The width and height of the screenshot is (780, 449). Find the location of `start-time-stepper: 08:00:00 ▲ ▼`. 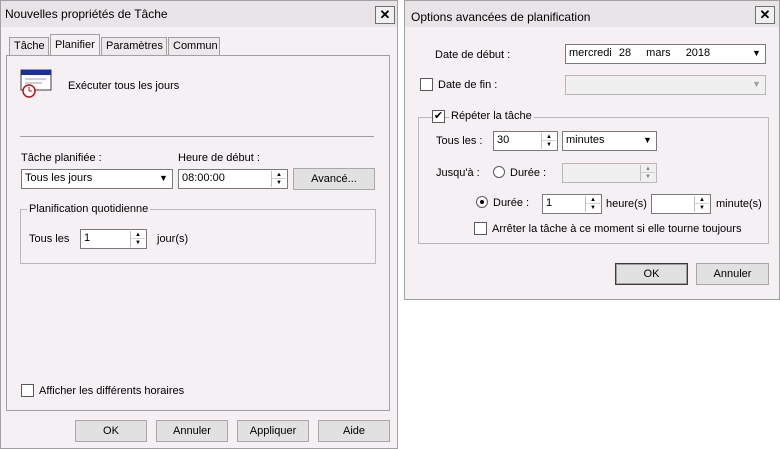

start-time-stepper: 08:00:00 ▲ ▼ is located at coordinates (233, 179).